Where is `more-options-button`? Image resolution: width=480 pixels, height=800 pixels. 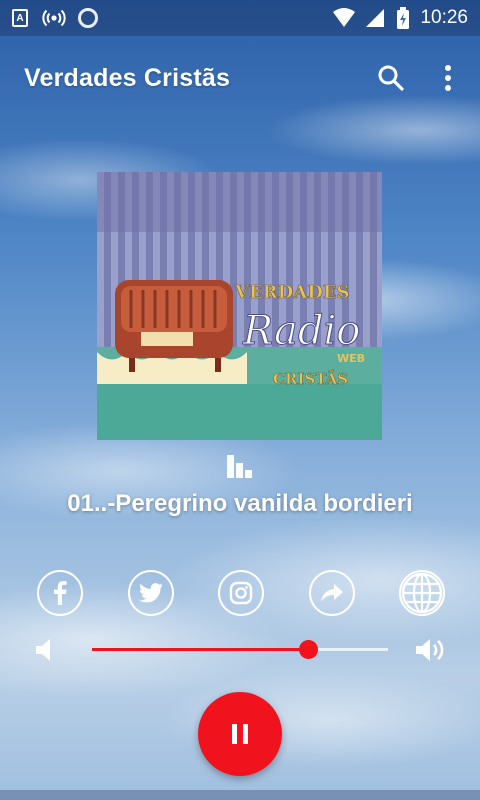
more-options-button is located at coordinates (448, 78).